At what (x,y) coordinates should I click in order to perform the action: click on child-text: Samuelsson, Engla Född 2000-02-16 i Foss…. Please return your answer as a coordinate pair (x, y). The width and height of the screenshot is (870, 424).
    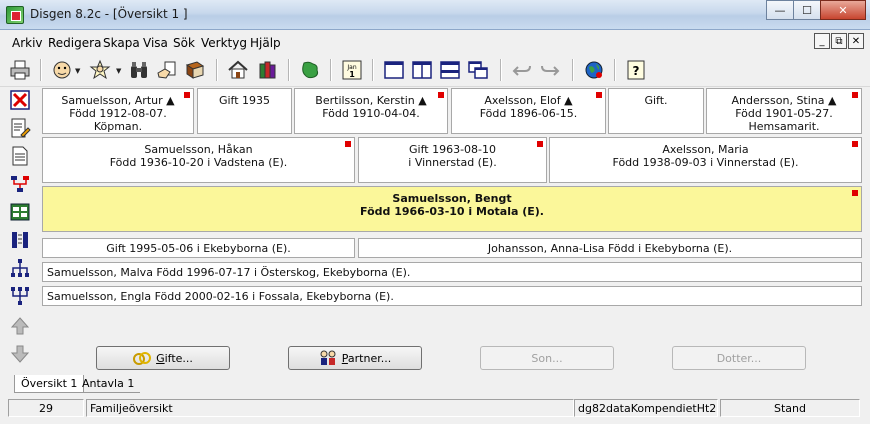
    Looking at the image, I should click on (220, 296).